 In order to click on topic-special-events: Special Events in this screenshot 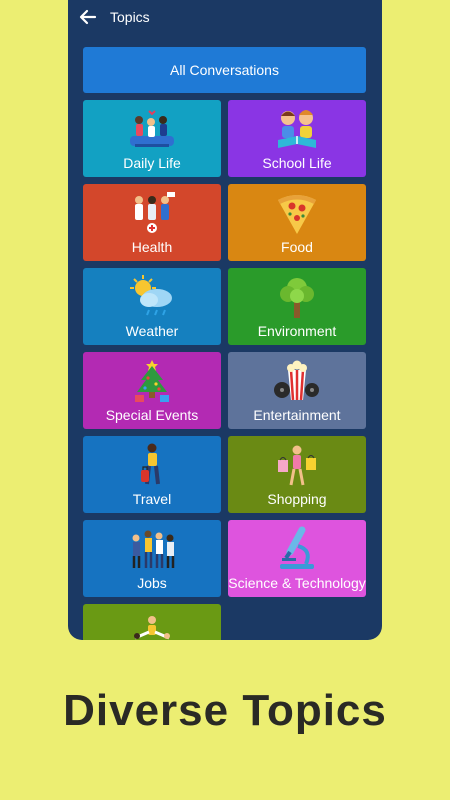, I will do `click(152, 390)`.